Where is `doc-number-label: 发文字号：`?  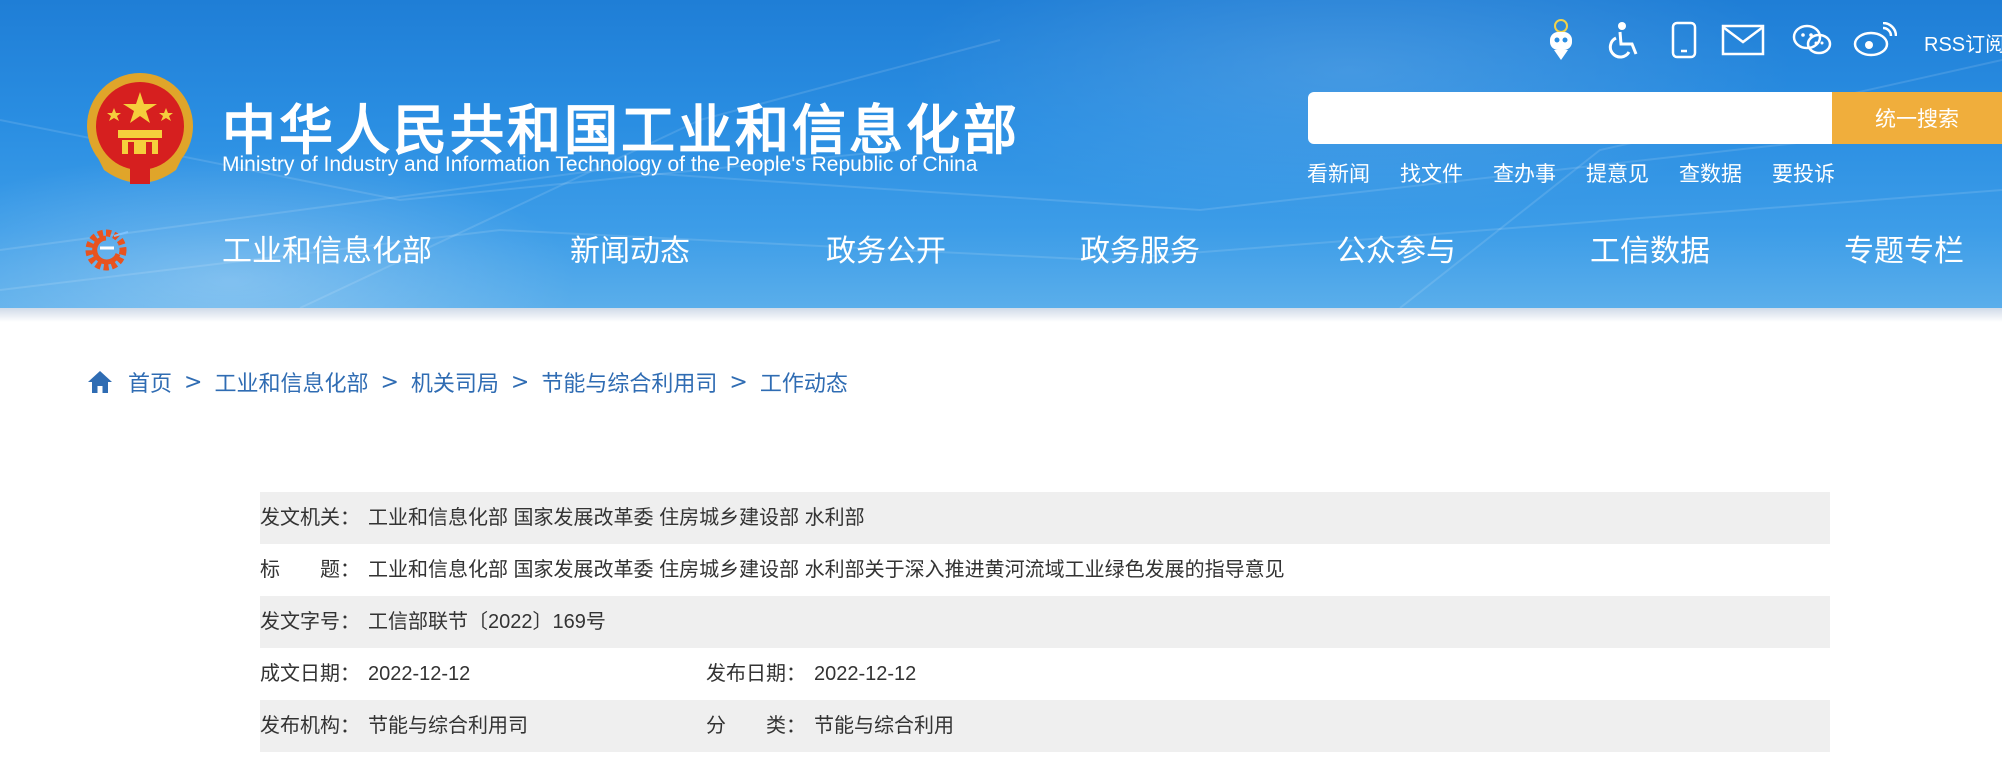 doc-number-label: 发文字号： is located at coordinates (310, 622).